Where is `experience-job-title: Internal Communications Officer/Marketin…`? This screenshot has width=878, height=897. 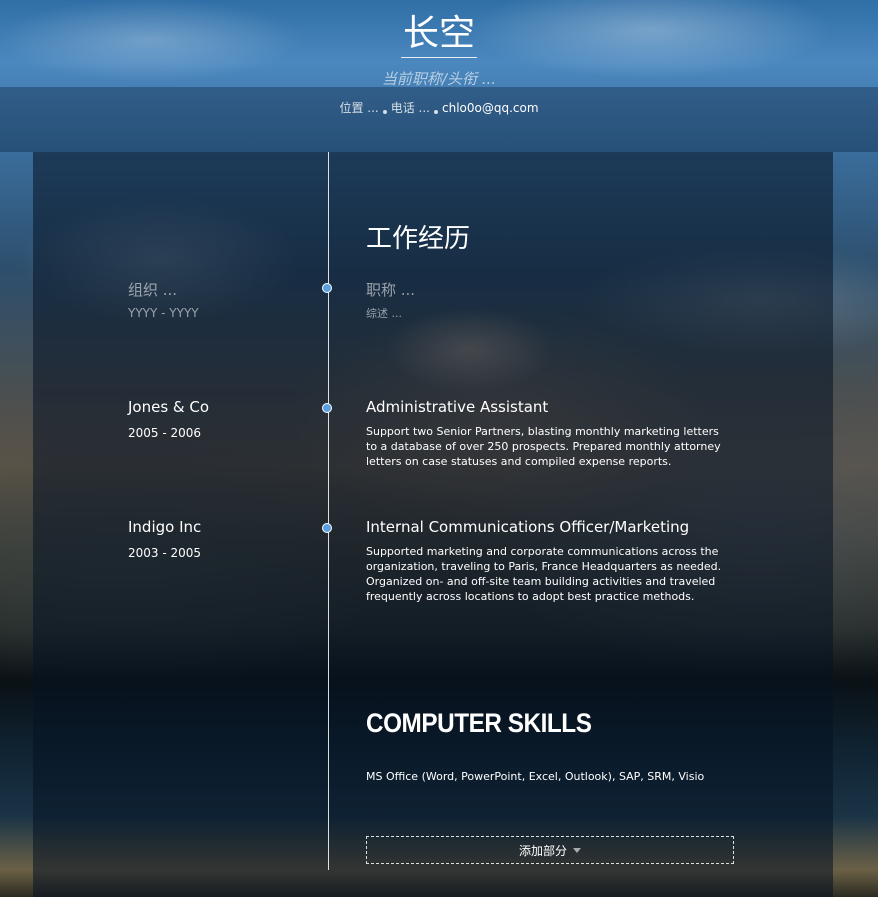
experience-job-title: Internal Communications Officer/Marketin… is located at coordinates (527, 527).